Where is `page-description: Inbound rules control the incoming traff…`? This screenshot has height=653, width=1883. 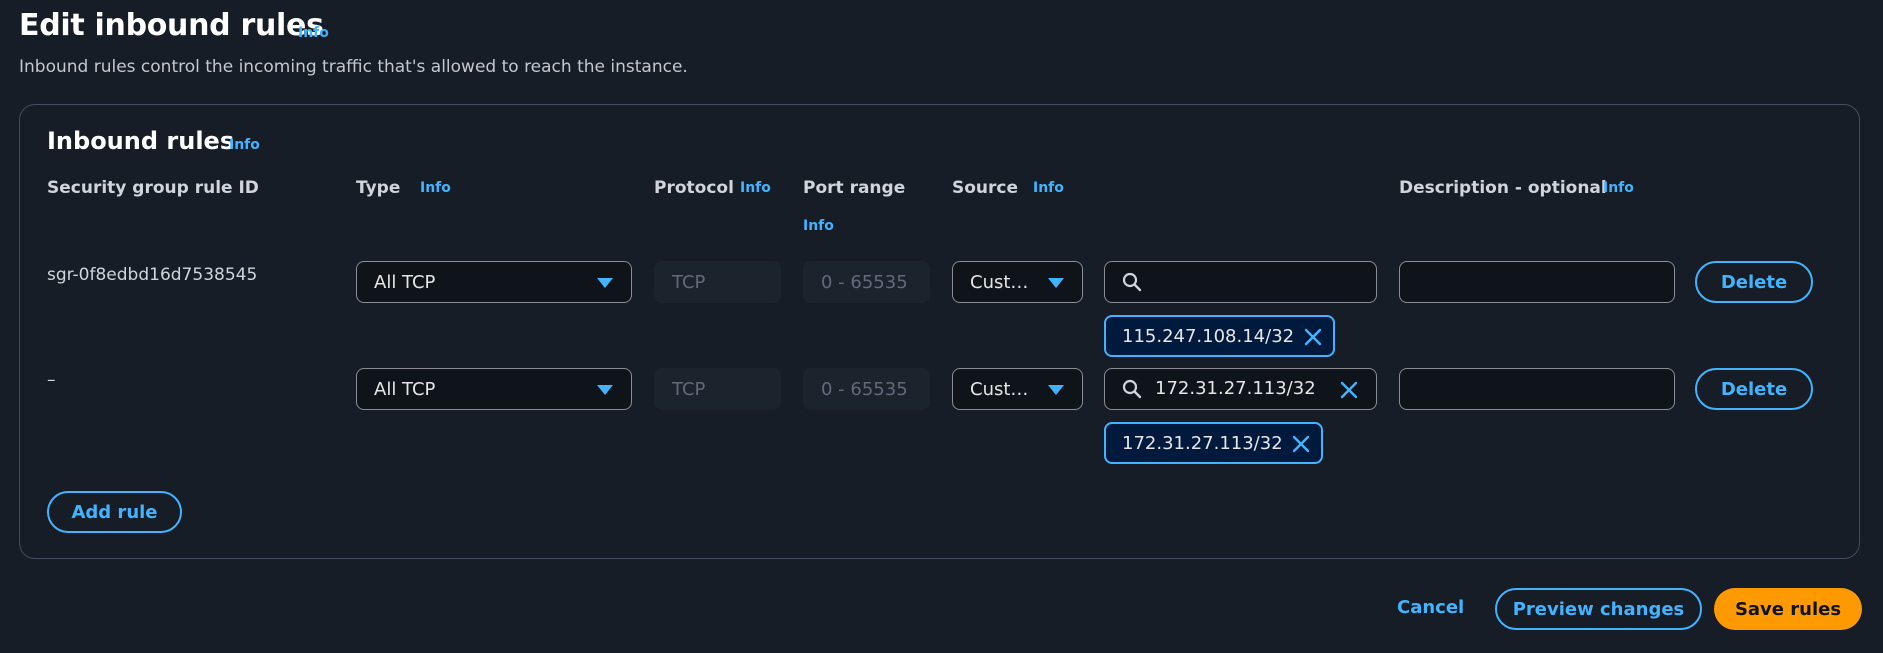
page-description: Inbound rules control the incoming traff… is located at coordinates (353, 67).